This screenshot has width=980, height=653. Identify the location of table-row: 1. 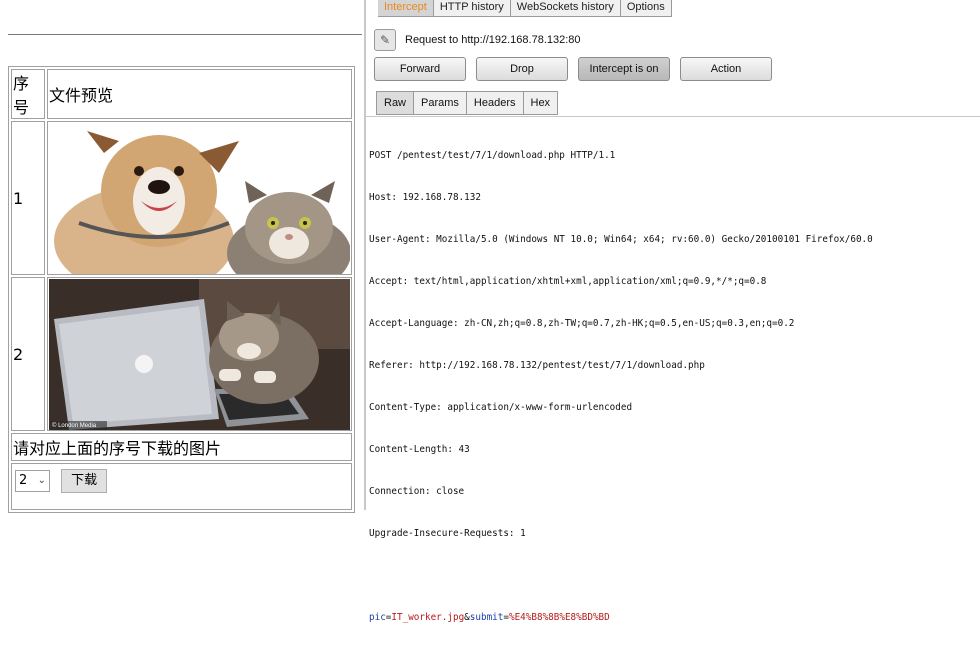
(181, 198).